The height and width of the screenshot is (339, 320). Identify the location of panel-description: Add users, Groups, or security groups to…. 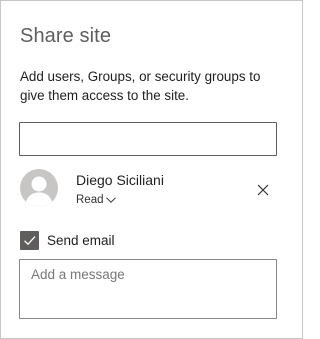
(140, 86).